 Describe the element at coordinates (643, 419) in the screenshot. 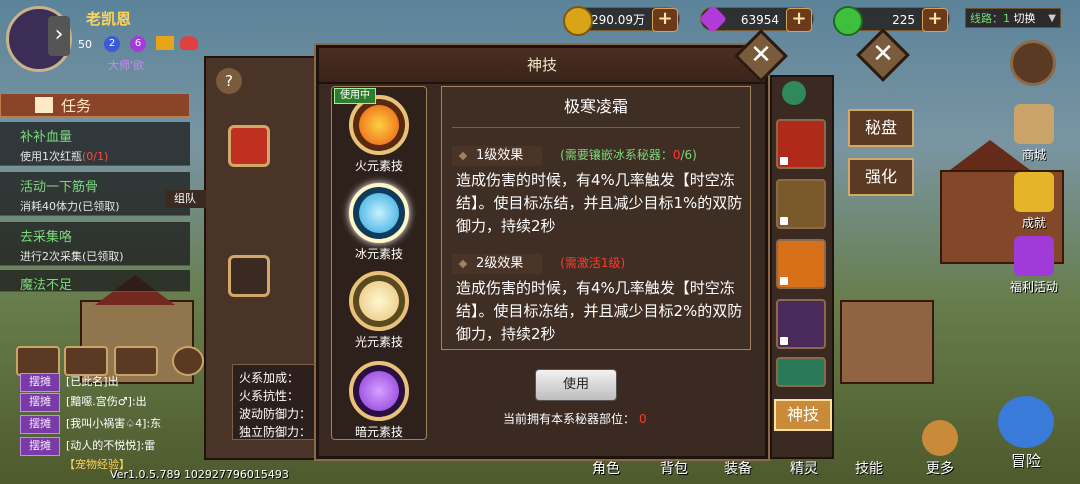

I see `owned-count: 0` at that location.